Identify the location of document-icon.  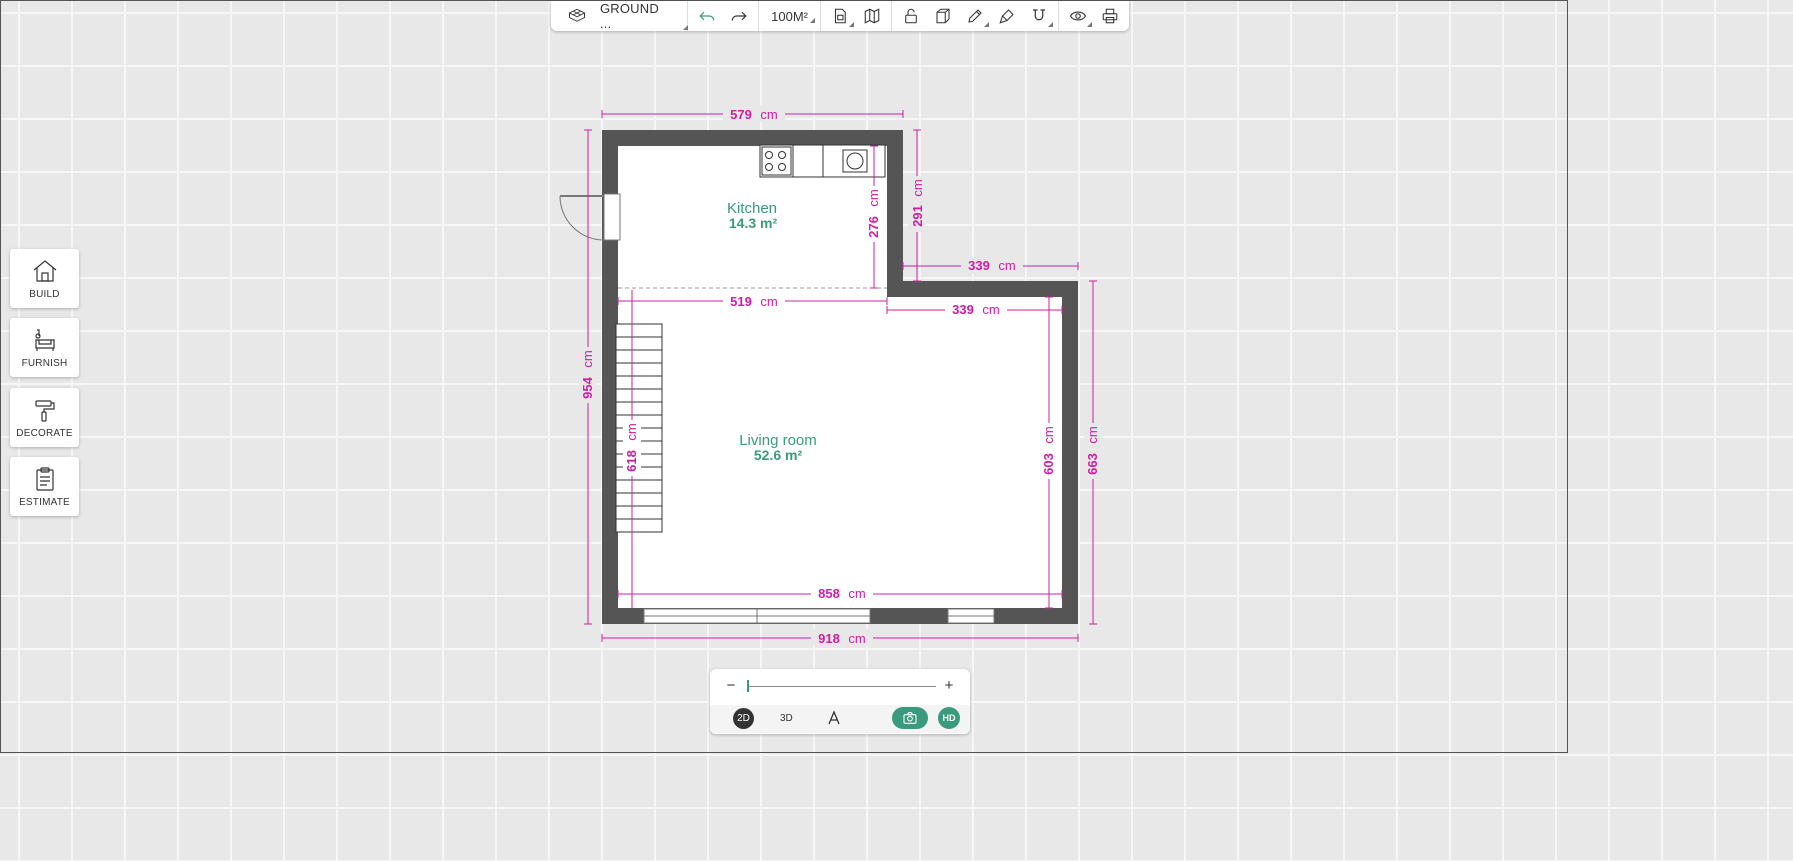
(840, 16).